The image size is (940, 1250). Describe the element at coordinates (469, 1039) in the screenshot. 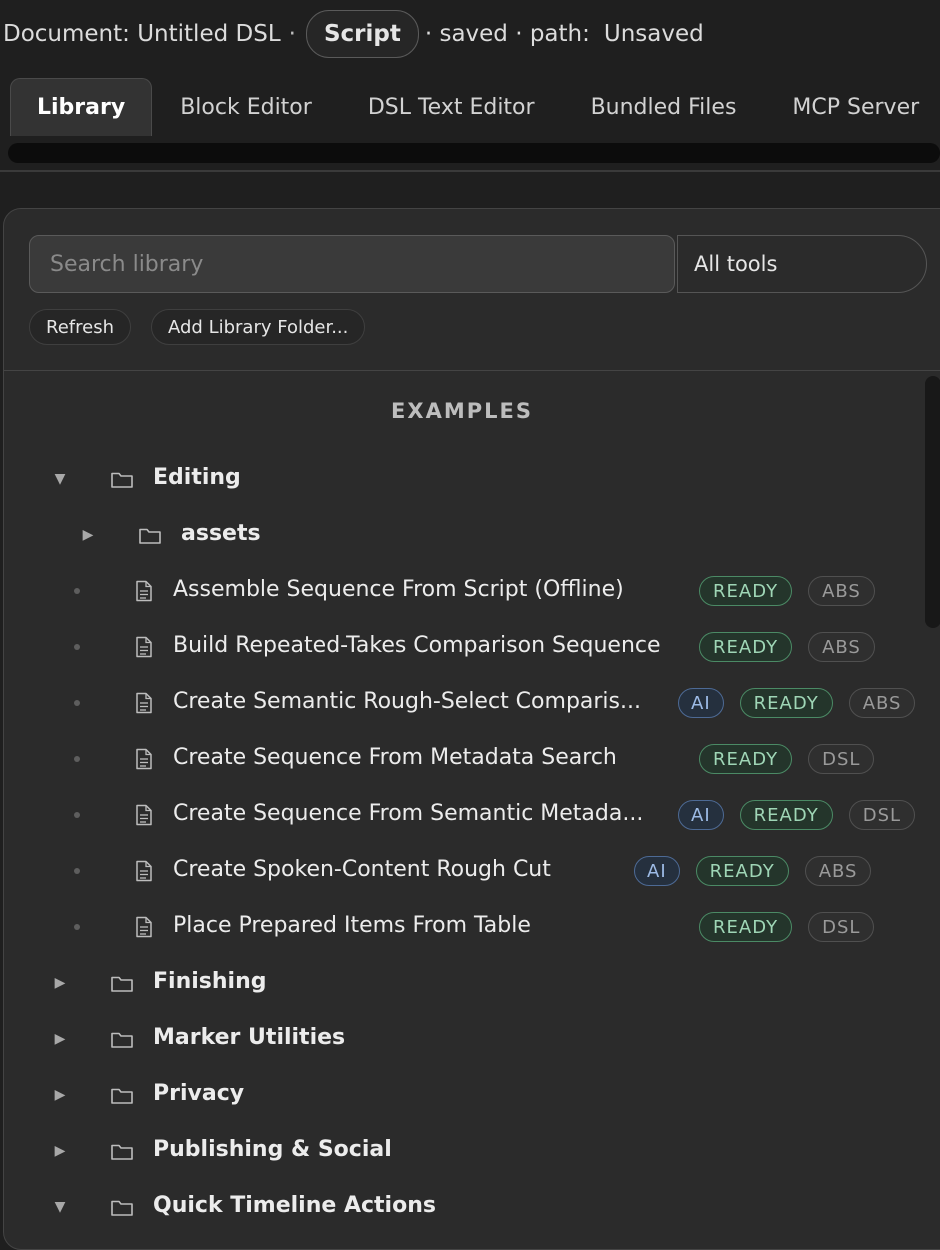

I see `folder-row-marker-utilities: ▶ Marker Utilities` at that location.